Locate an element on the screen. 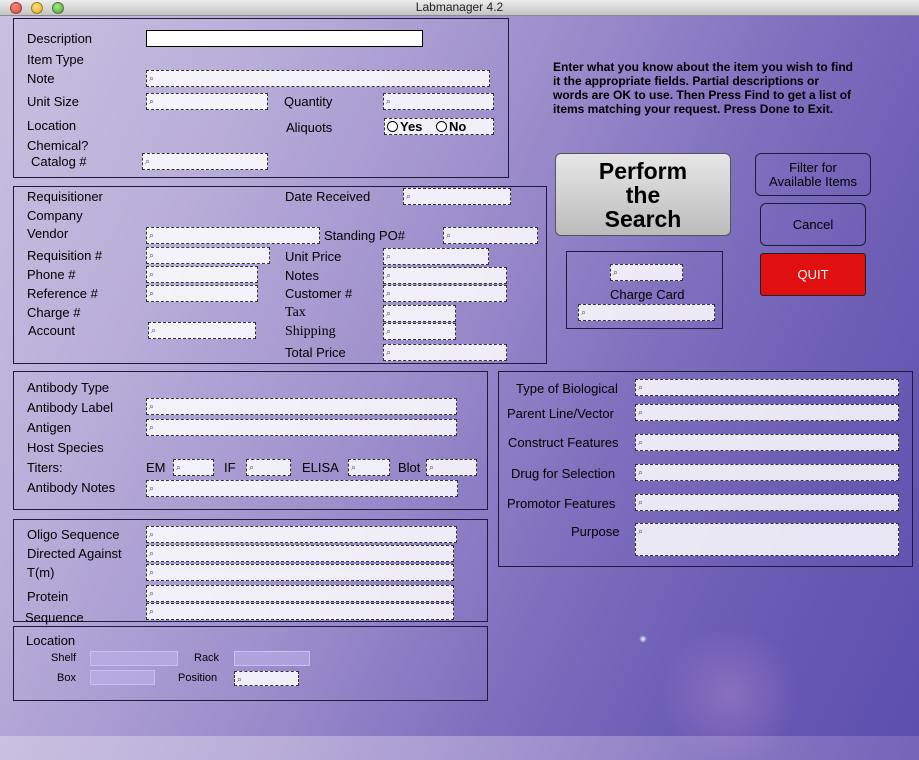 Image resolution: width=919 pixels, height=760 pixels. em-field: ⌕ is located at coordinates (193, 467).